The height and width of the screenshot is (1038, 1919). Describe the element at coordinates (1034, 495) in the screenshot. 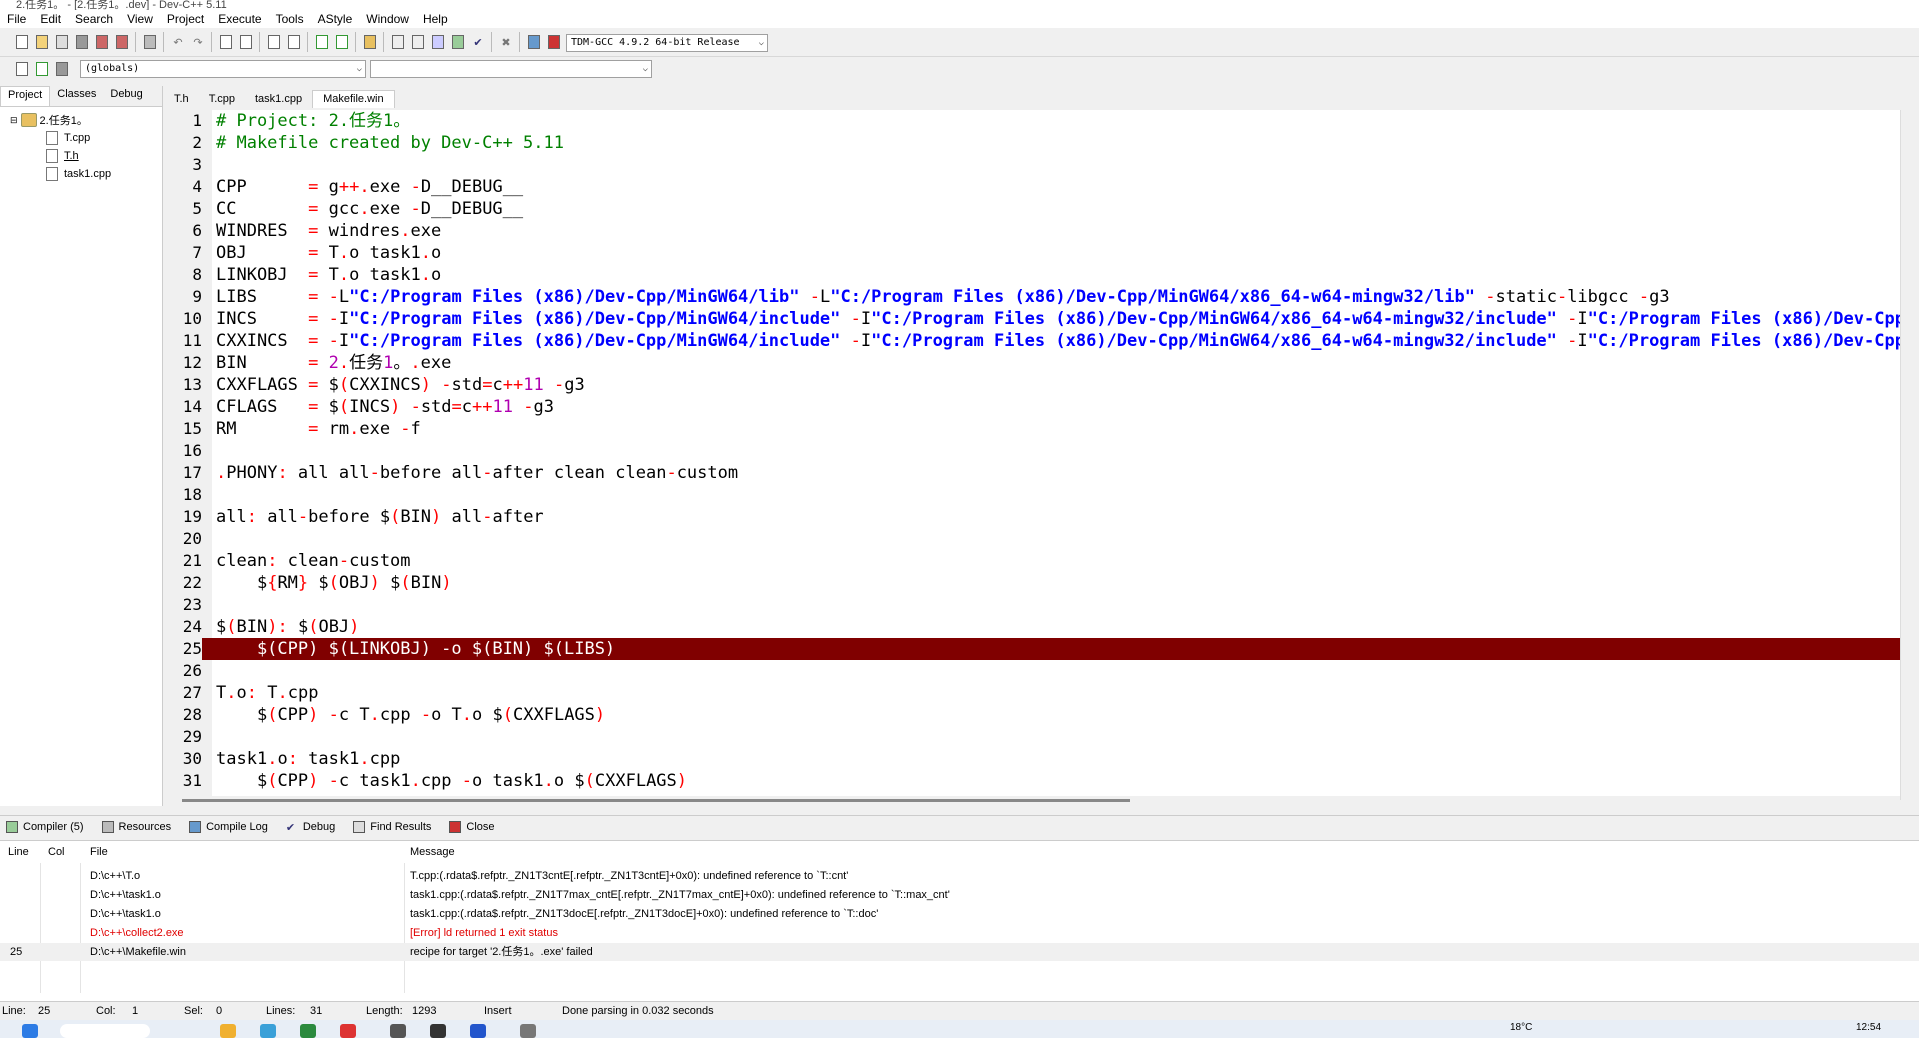

I see `code-line: 18` at that location.